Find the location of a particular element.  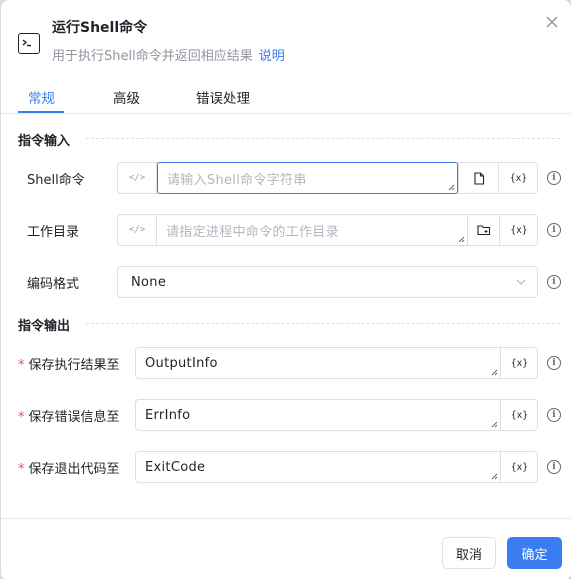

working-dir-label: 工作目录 is located at coordinates (53, 232).